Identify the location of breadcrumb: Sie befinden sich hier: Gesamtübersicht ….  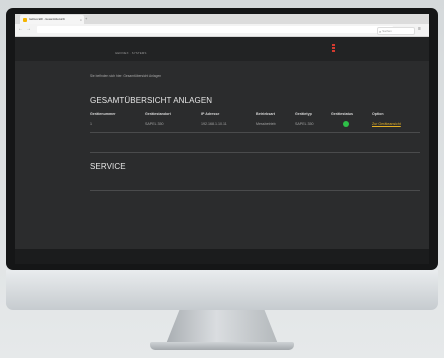
(126, 76).